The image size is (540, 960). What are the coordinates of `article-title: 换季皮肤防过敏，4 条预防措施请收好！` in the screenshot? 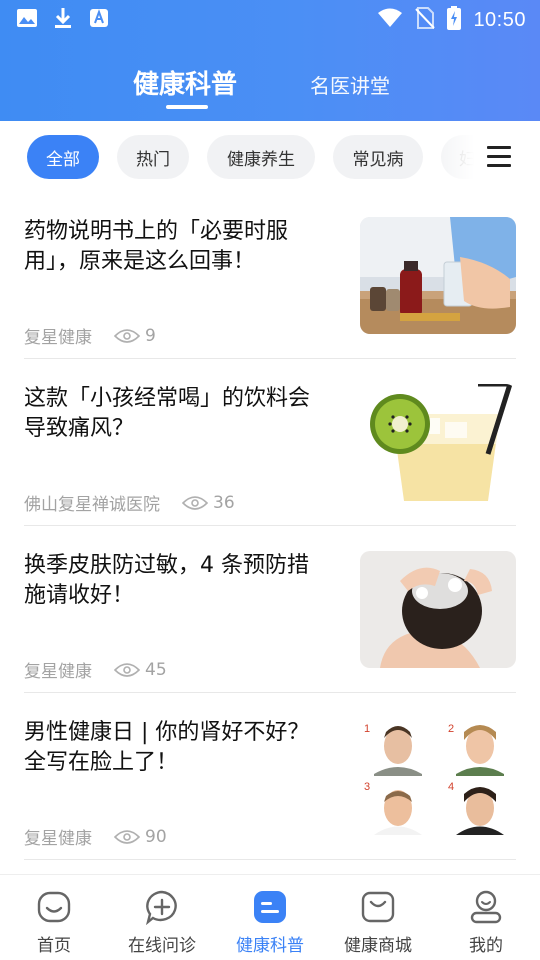 It's located at (166, 580).